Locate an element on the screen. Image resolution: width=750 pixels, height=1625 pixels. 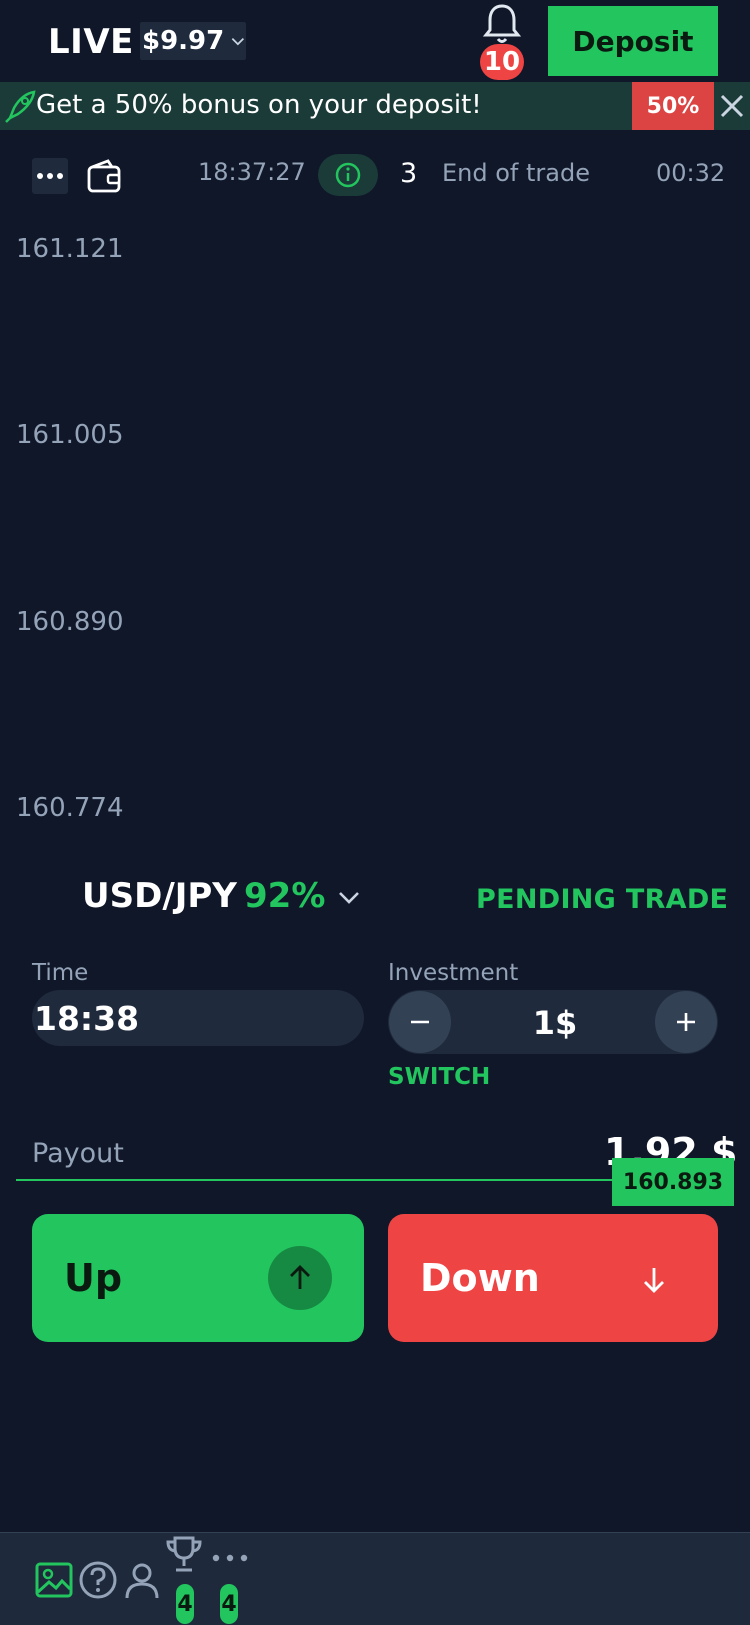
trophy-badge: 4 is located at coordinates (185, 1604).